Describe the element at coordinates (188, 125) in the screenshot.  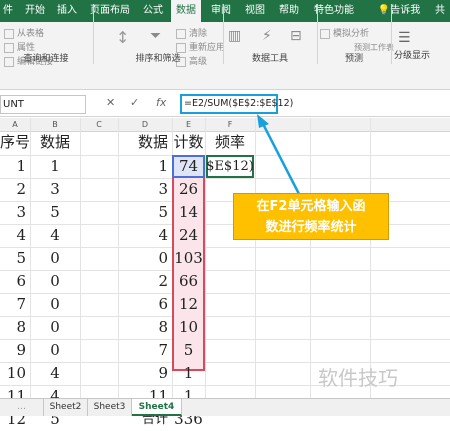
I see `column-header-e: E` at that location.